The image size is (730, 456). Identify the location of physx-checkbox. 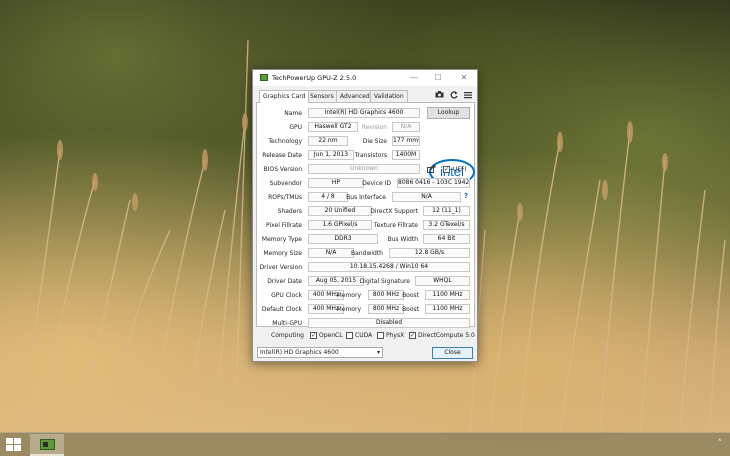
(380, 335).